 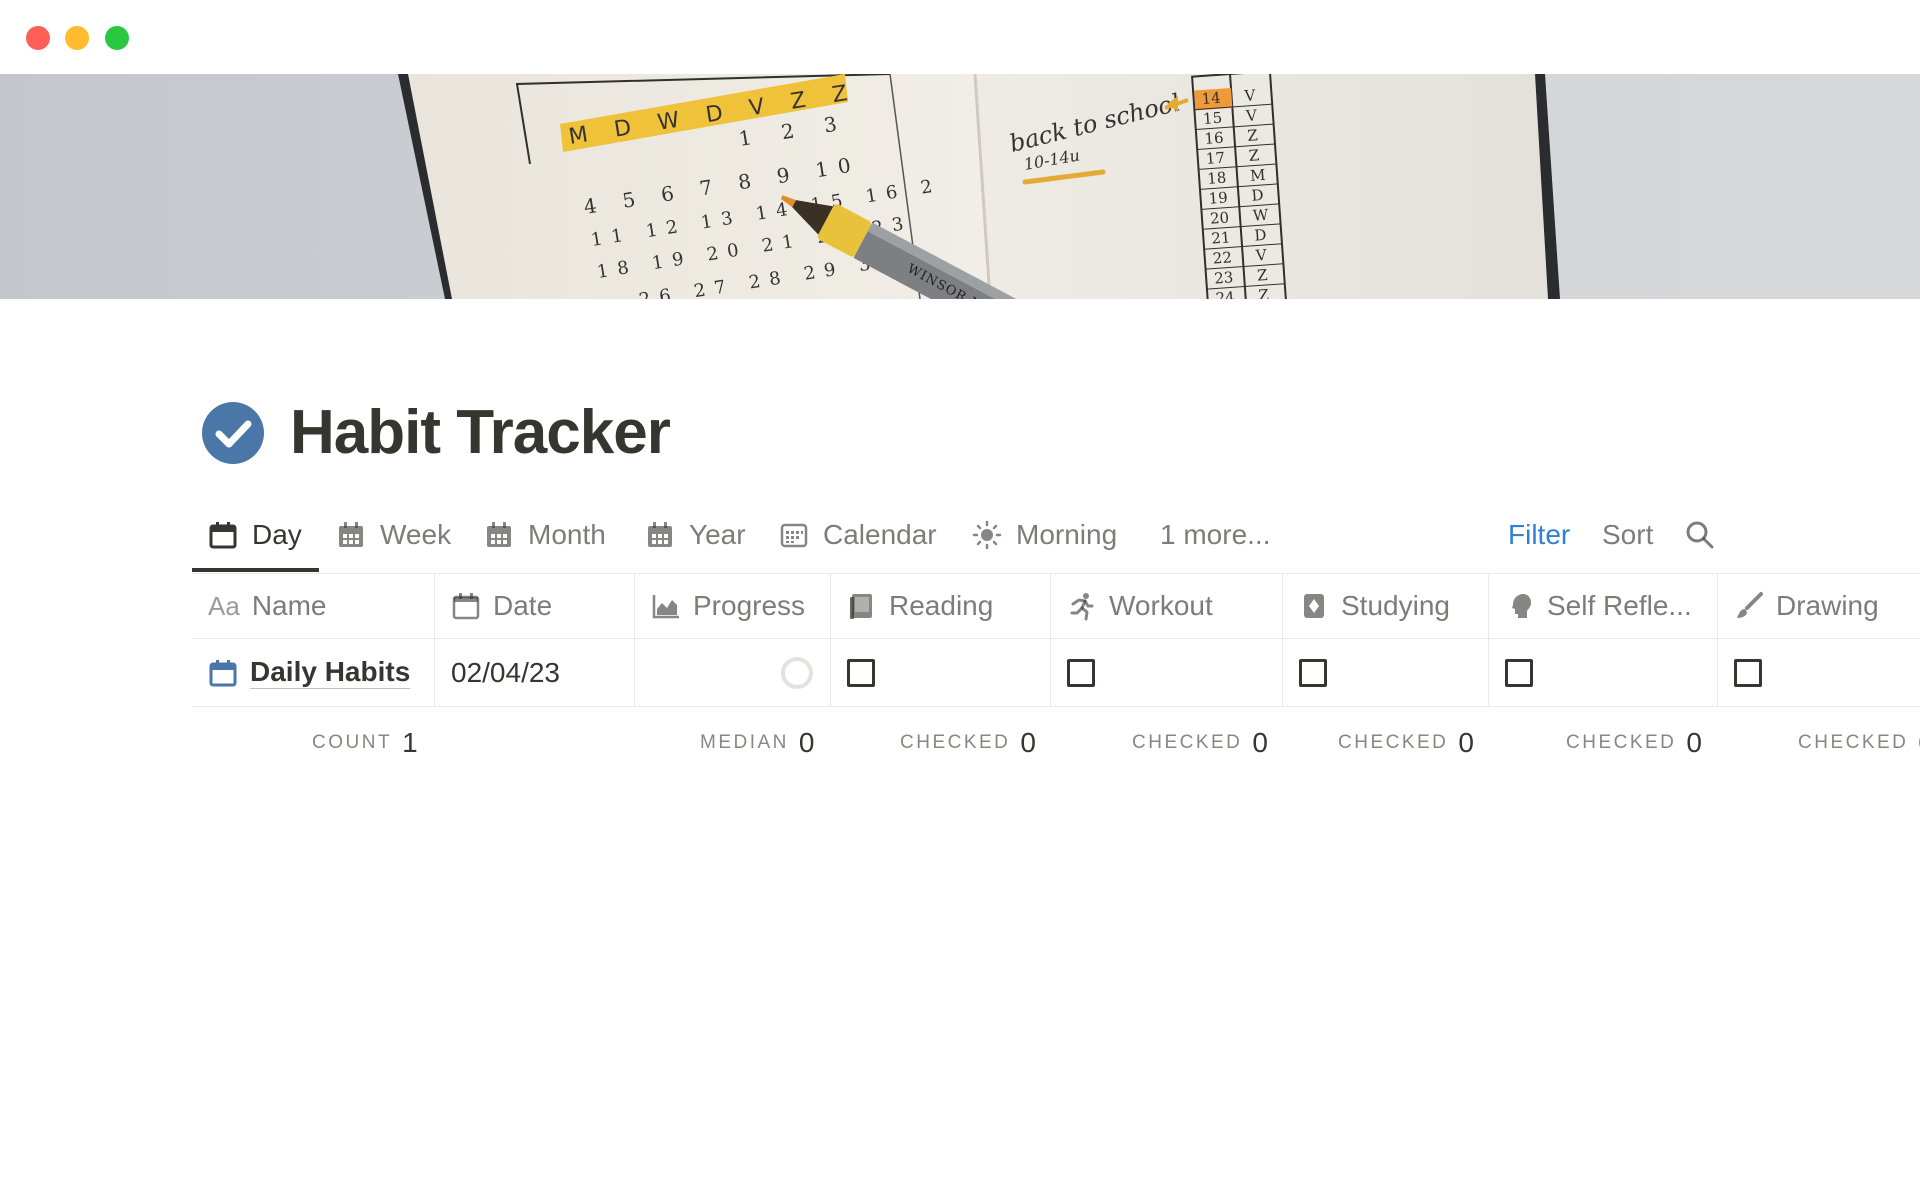 I want to click on date-cell: 02/04/23, so click(x=535, y=672).